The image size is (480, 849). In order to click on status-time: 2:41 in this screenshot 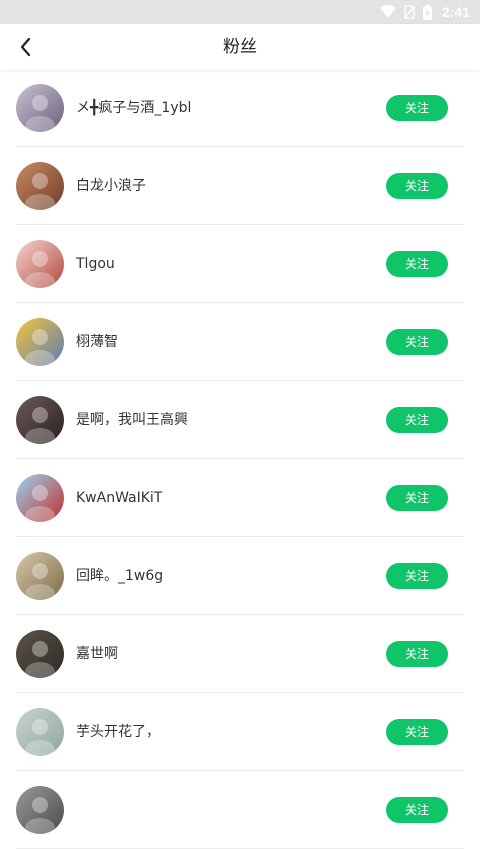, I will do `click(455, 12)`.